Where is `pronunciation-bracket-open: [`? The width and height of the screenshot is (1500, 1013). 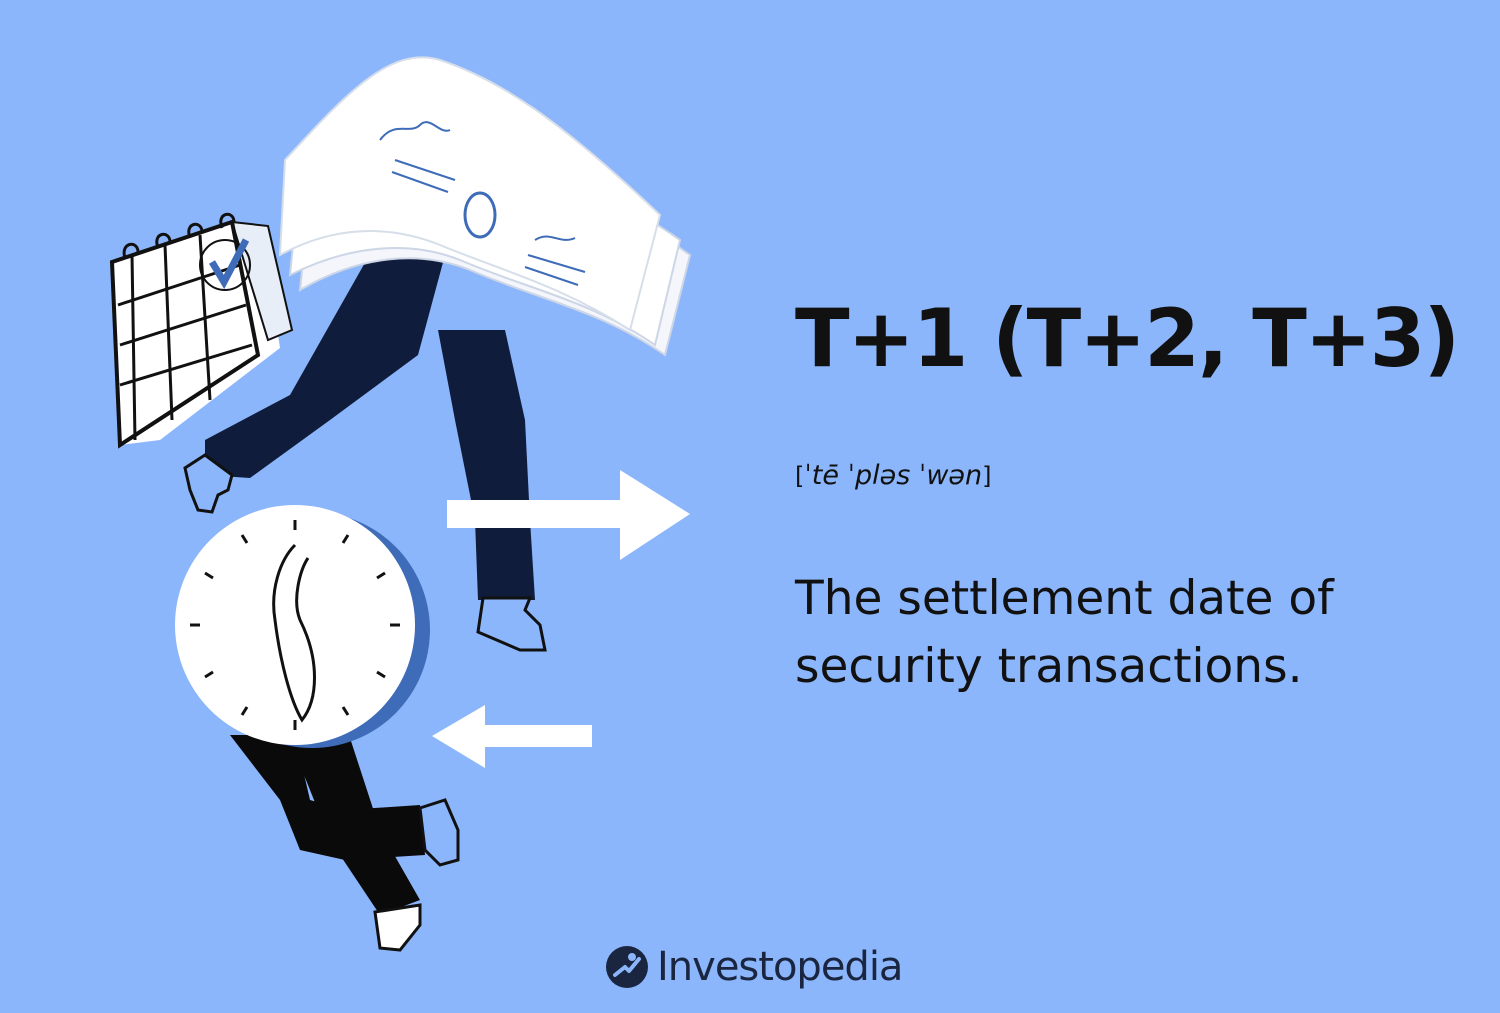 pronunciation-bracket-open: [ is located at coordinates (800, 476).